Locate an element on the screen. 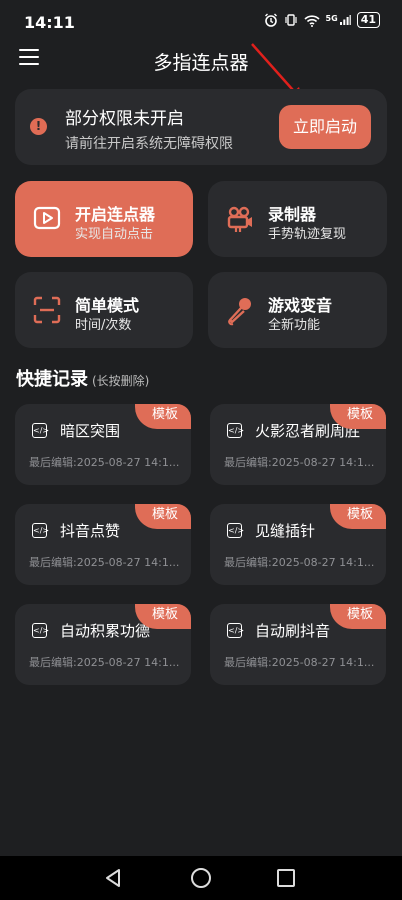 The height and width of the screenshot is (900, 402). feature-subtitle: 全新功能 is located at coordinates (294, 325).